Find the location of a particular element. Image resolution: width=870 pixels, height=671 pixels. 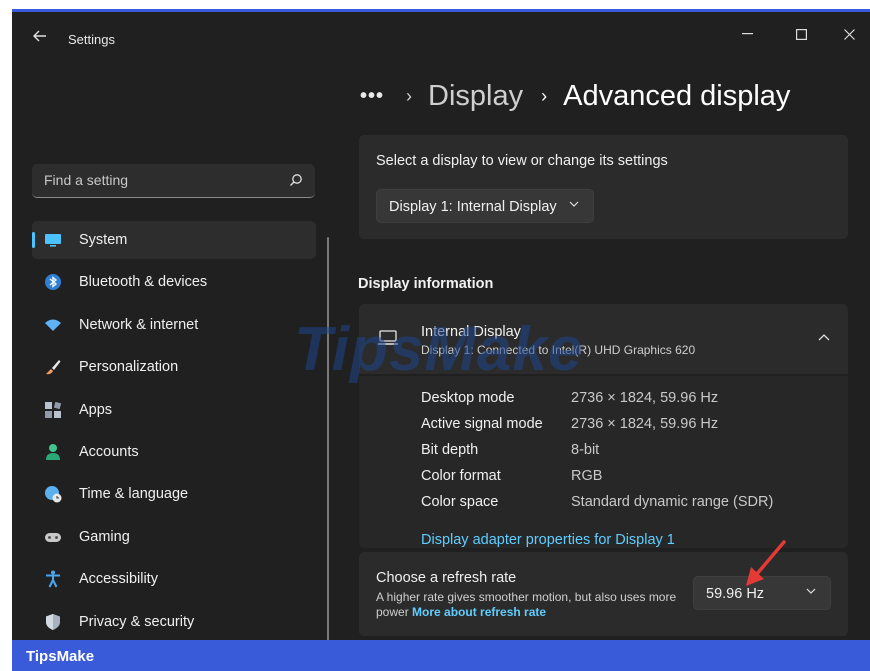

display-information-heading: Display information is located at coordinates (426, 284).